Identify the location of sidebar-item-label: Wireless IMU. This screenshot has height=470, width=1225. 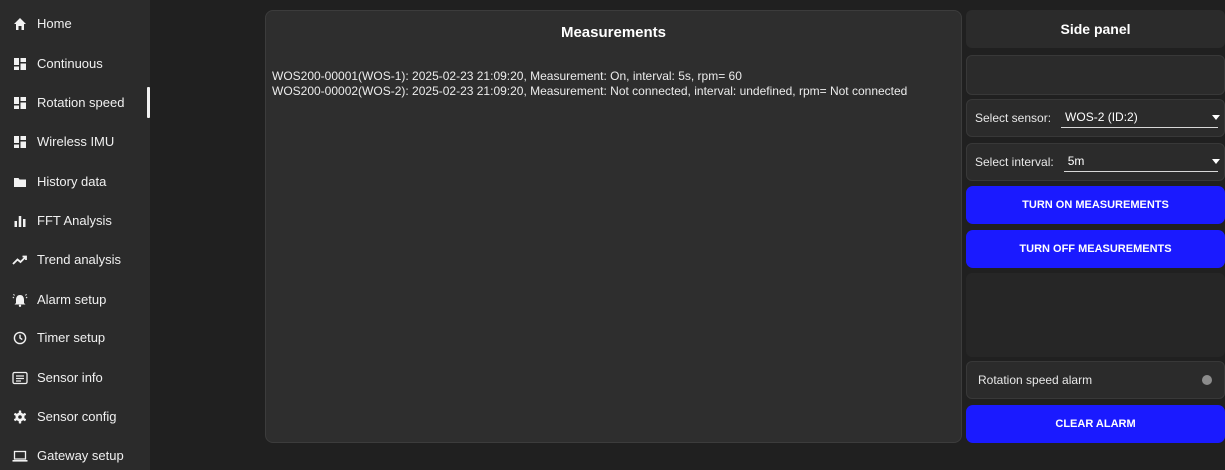
(76, 141).